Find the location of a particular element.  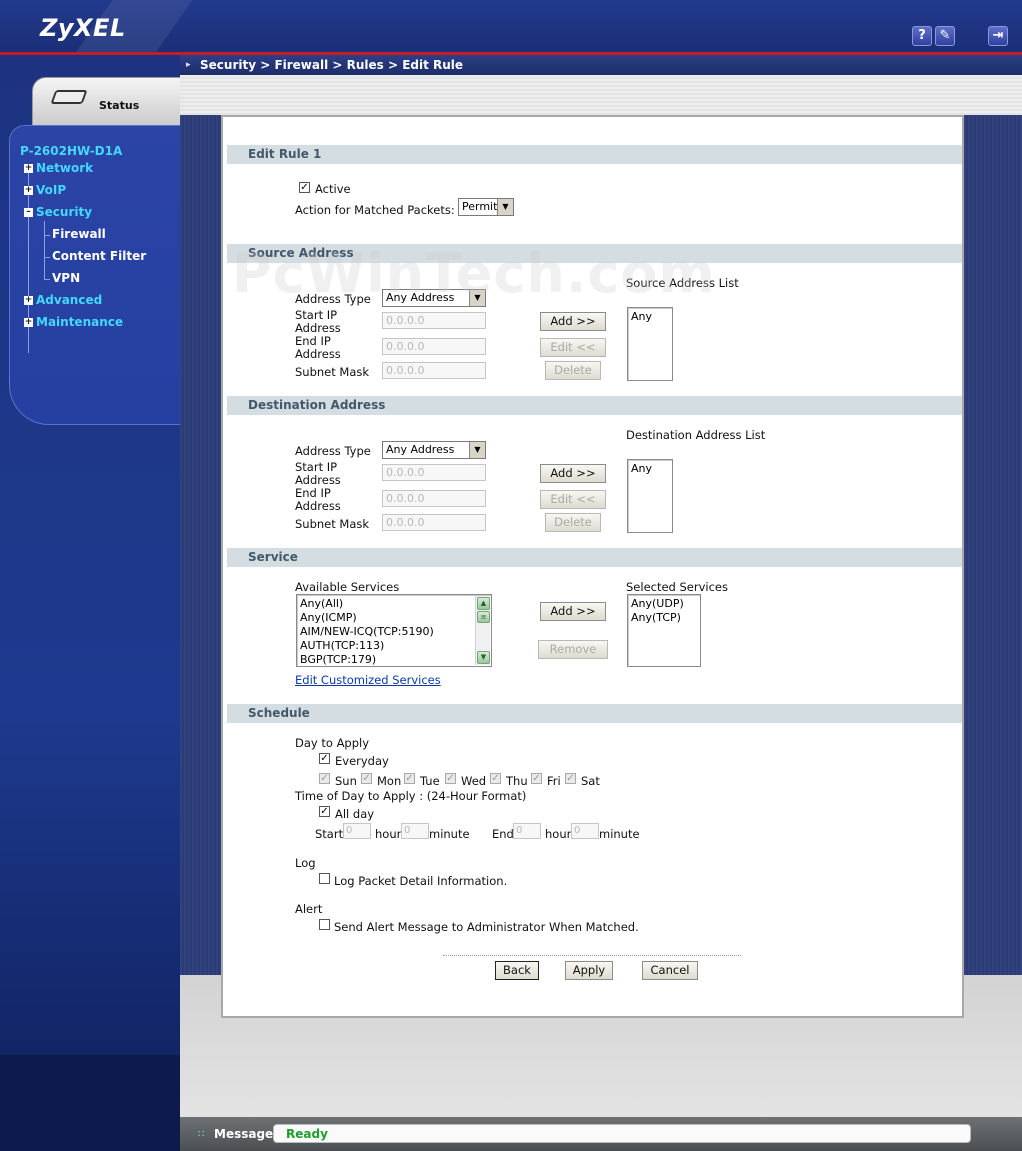

zyxel-logo: ZyXEL is located at coordinates (83, 28).